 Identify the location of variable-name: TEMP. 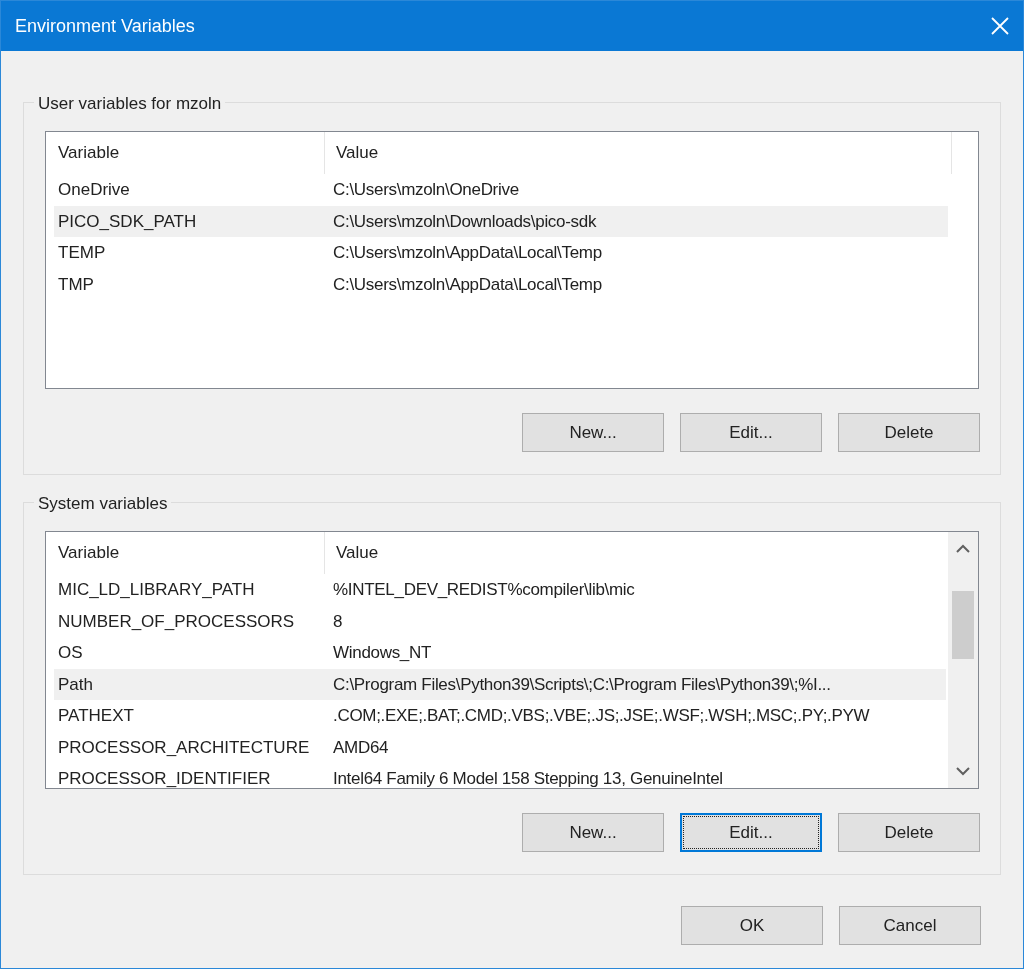
(82, 253).